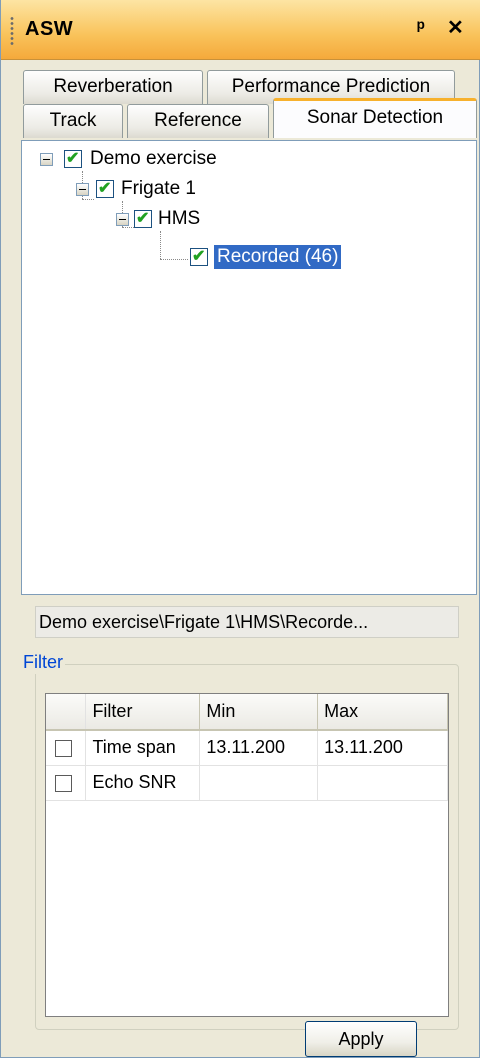 This screenshot has width=480, height=1058. Describe the element at coordinates (143, 783) in the screenshot. I see `filter-name-cell: Echo SNR` at that location.